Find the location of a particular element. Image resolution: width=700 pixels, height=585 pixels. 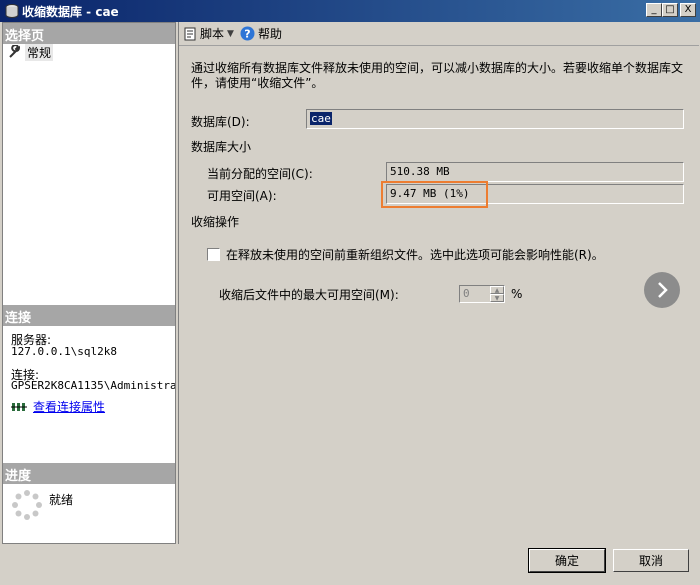

help-button: ? 帮助 is located at coordinates (261, 33).